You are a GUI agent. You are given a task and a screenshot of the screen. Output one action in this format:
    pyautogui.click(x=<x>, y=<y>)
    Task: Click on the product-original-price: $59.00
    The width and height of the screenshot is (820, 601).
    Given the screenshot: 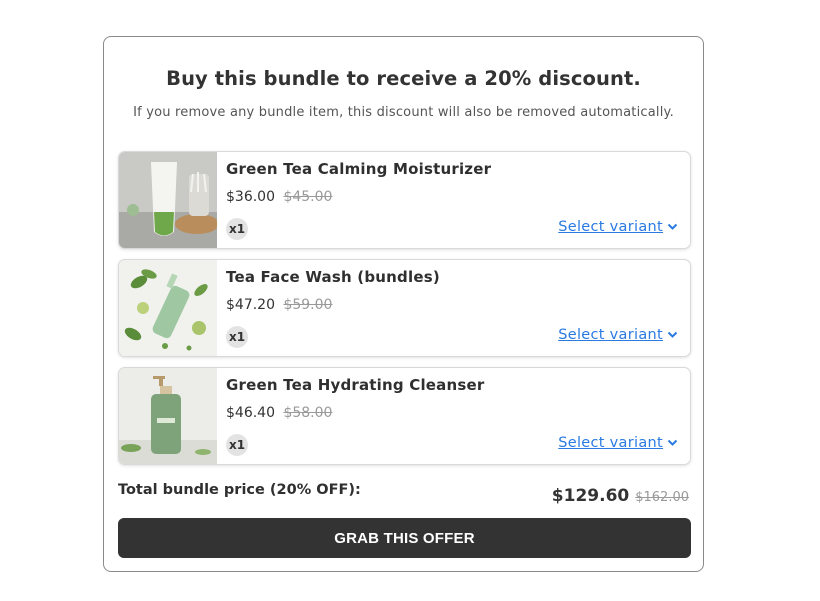 What is the action you would take?
    pyautogui.click(x=308, y=305)
    